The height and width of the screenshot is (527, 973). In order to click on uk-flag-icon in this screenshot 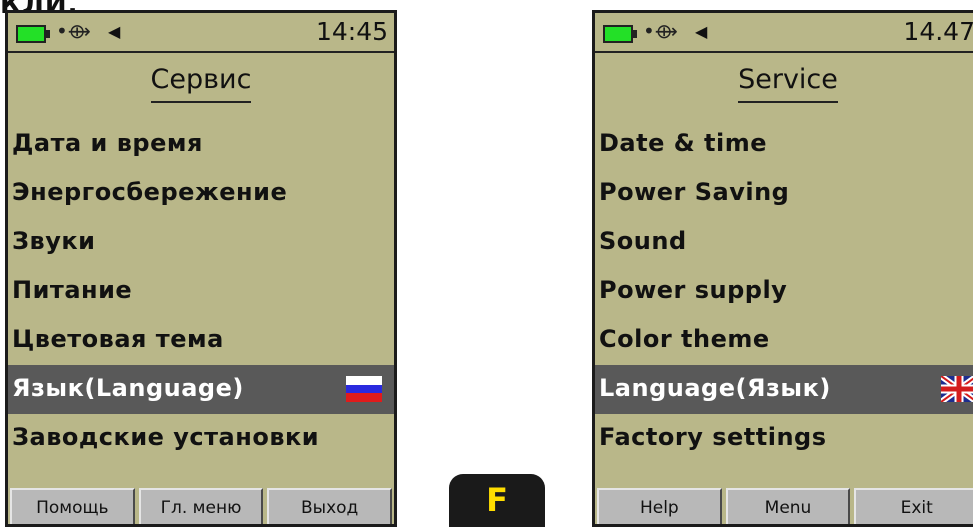, I will do `click(957, 389)`.